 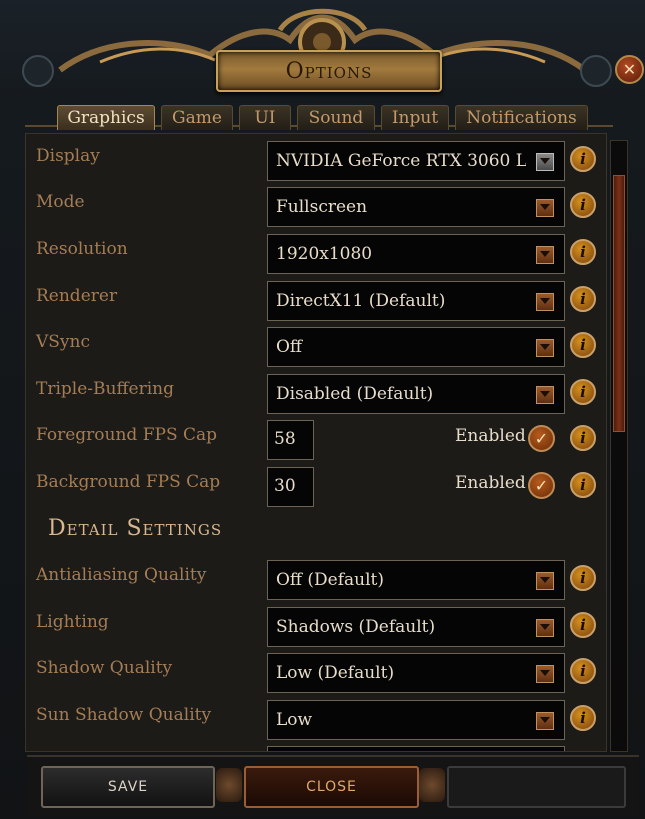 I want to click on setting-row-resolution: Resolution 1920x1080 i, so click(x=316, y=251).